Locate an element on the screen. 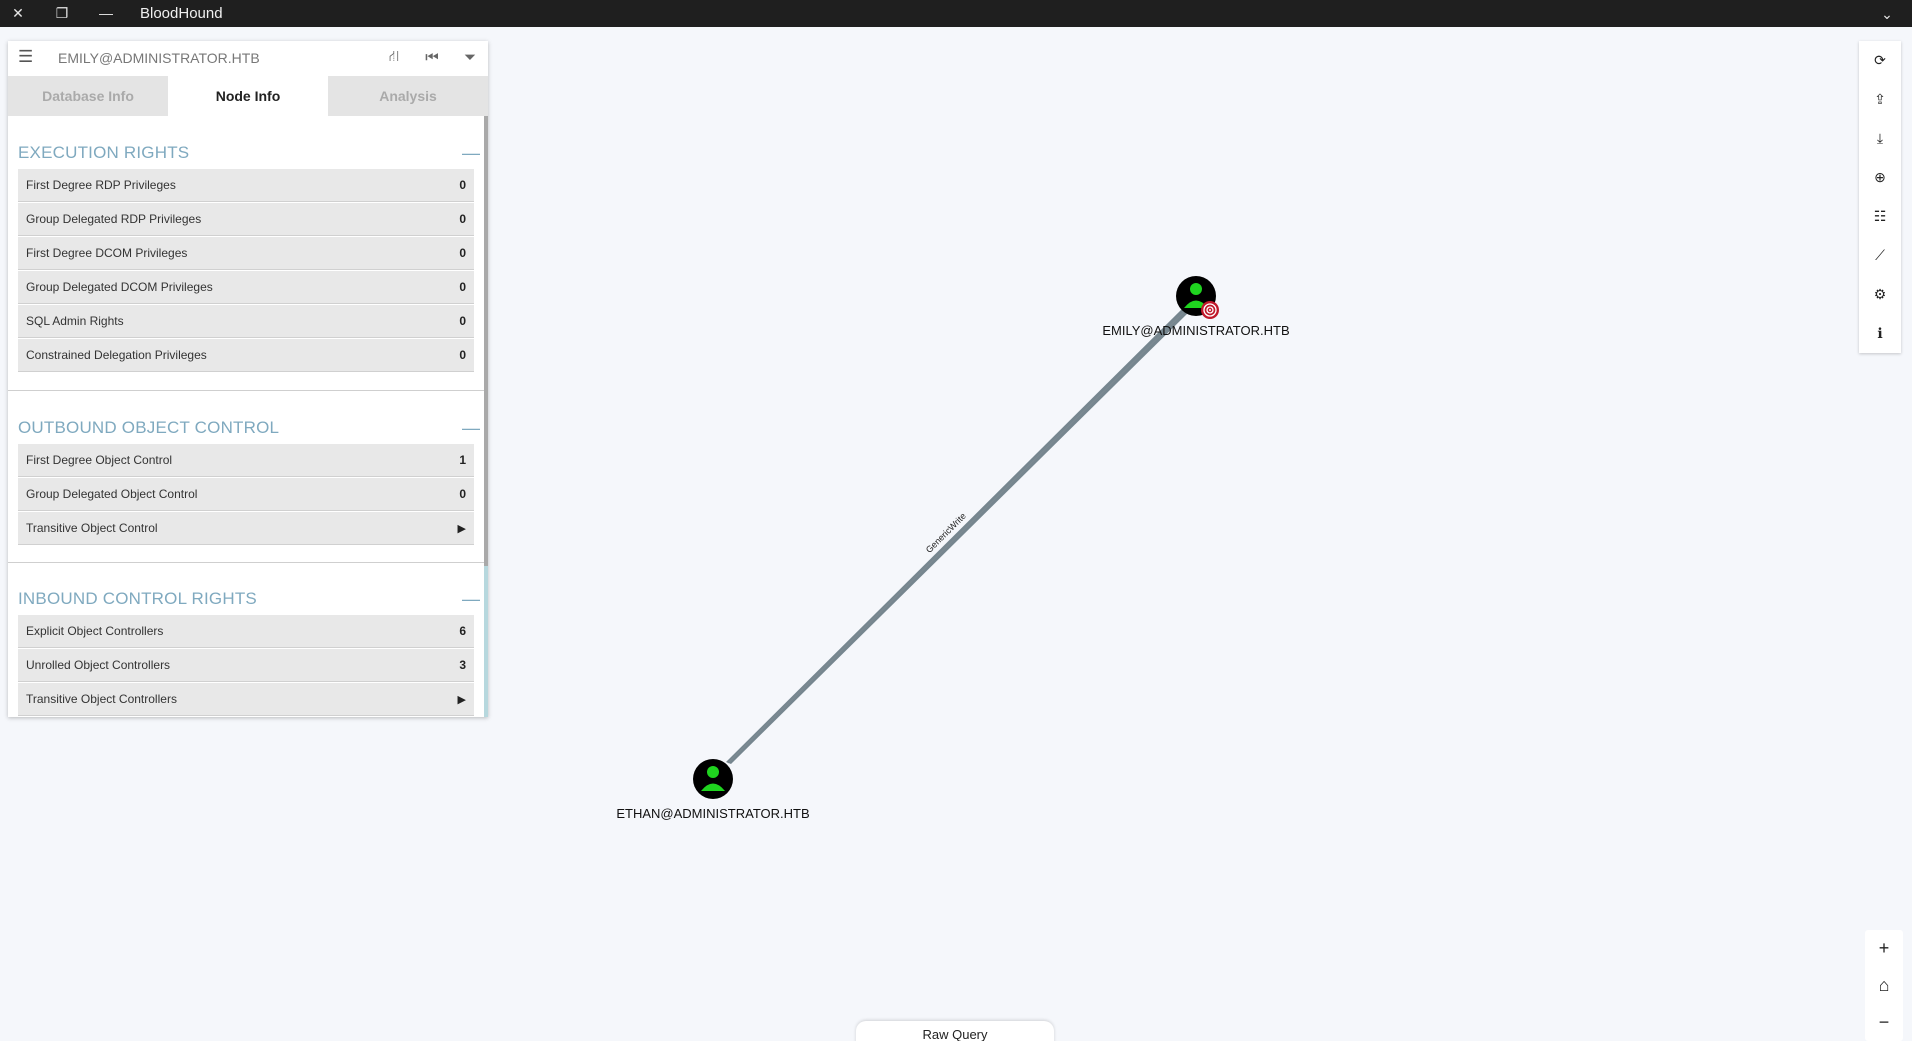  raw-query-button: Raw Query is located at coordinates (955, 1031).